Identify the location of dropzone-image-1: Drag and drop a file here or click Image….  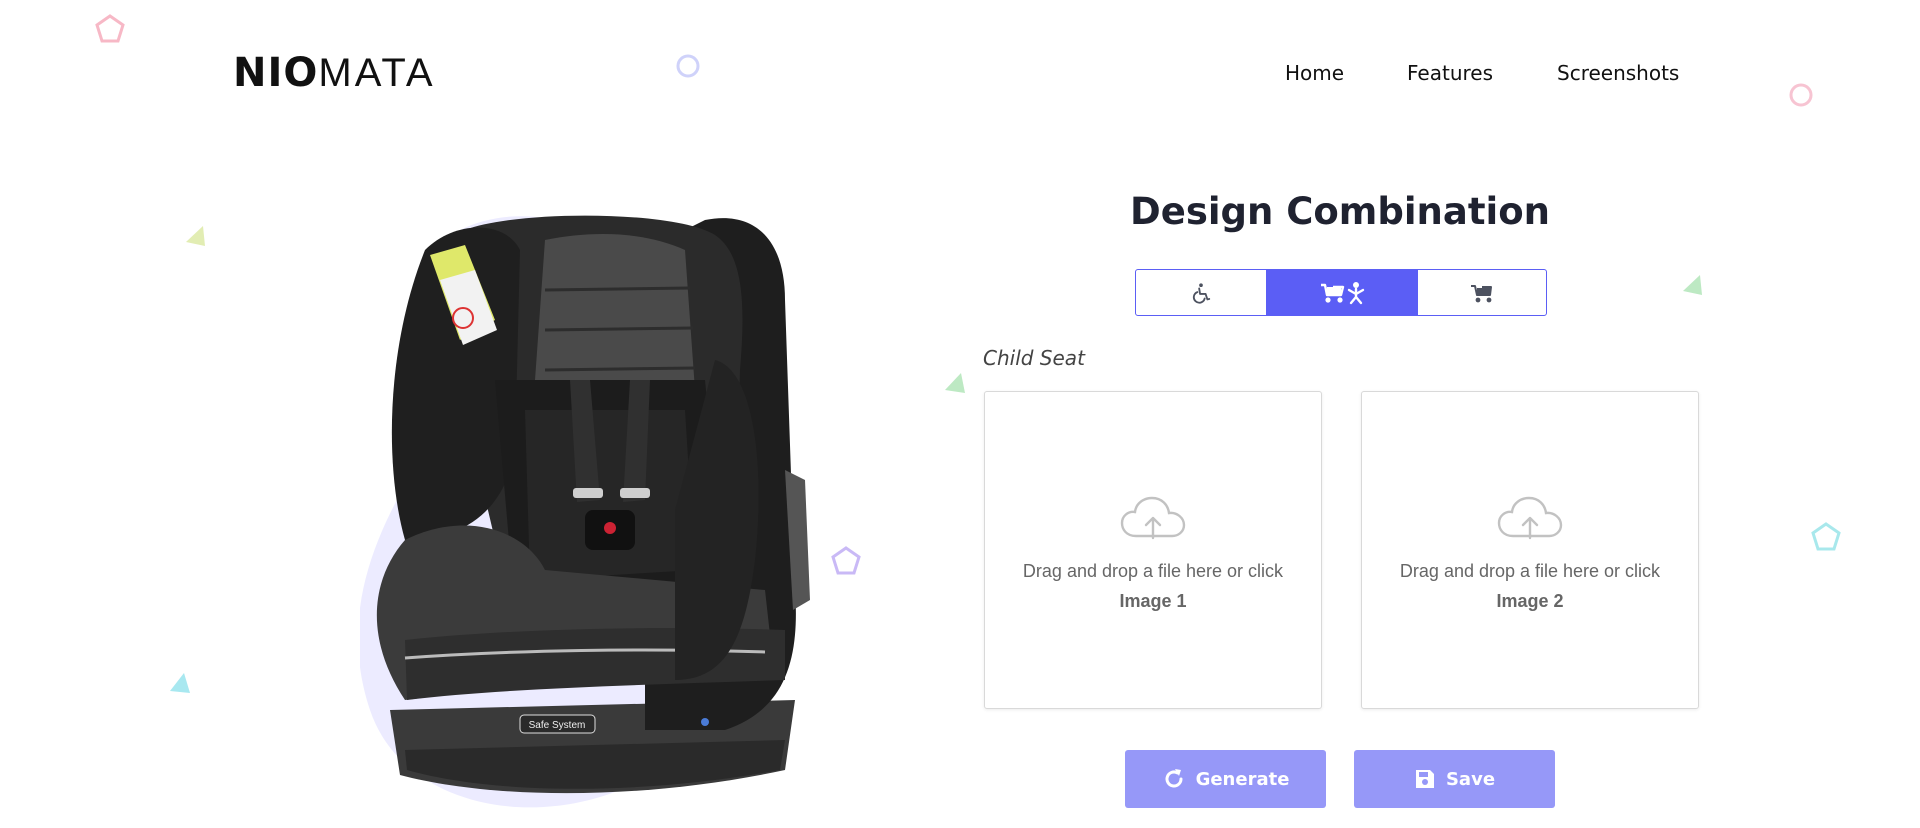
(1153, 550).